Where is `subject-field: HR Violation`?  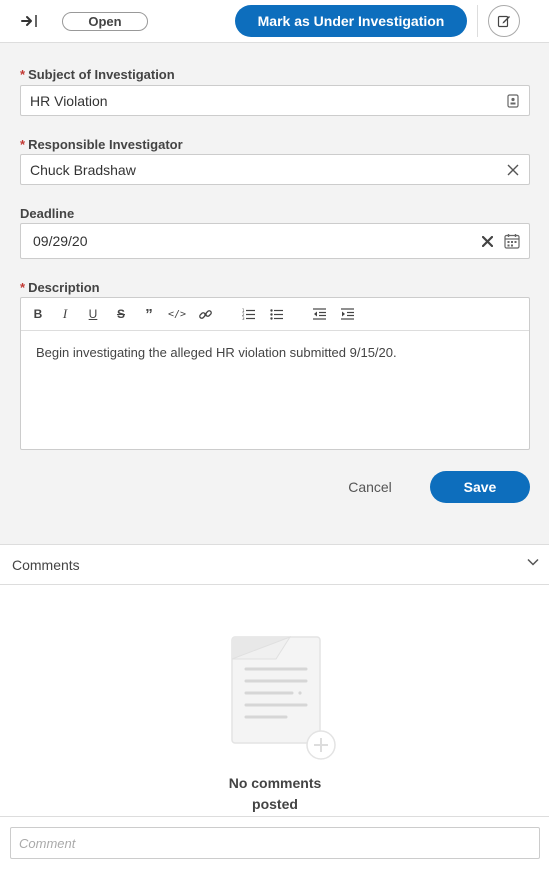
subject-field: HR Violation is located at coordinates (275, 100).